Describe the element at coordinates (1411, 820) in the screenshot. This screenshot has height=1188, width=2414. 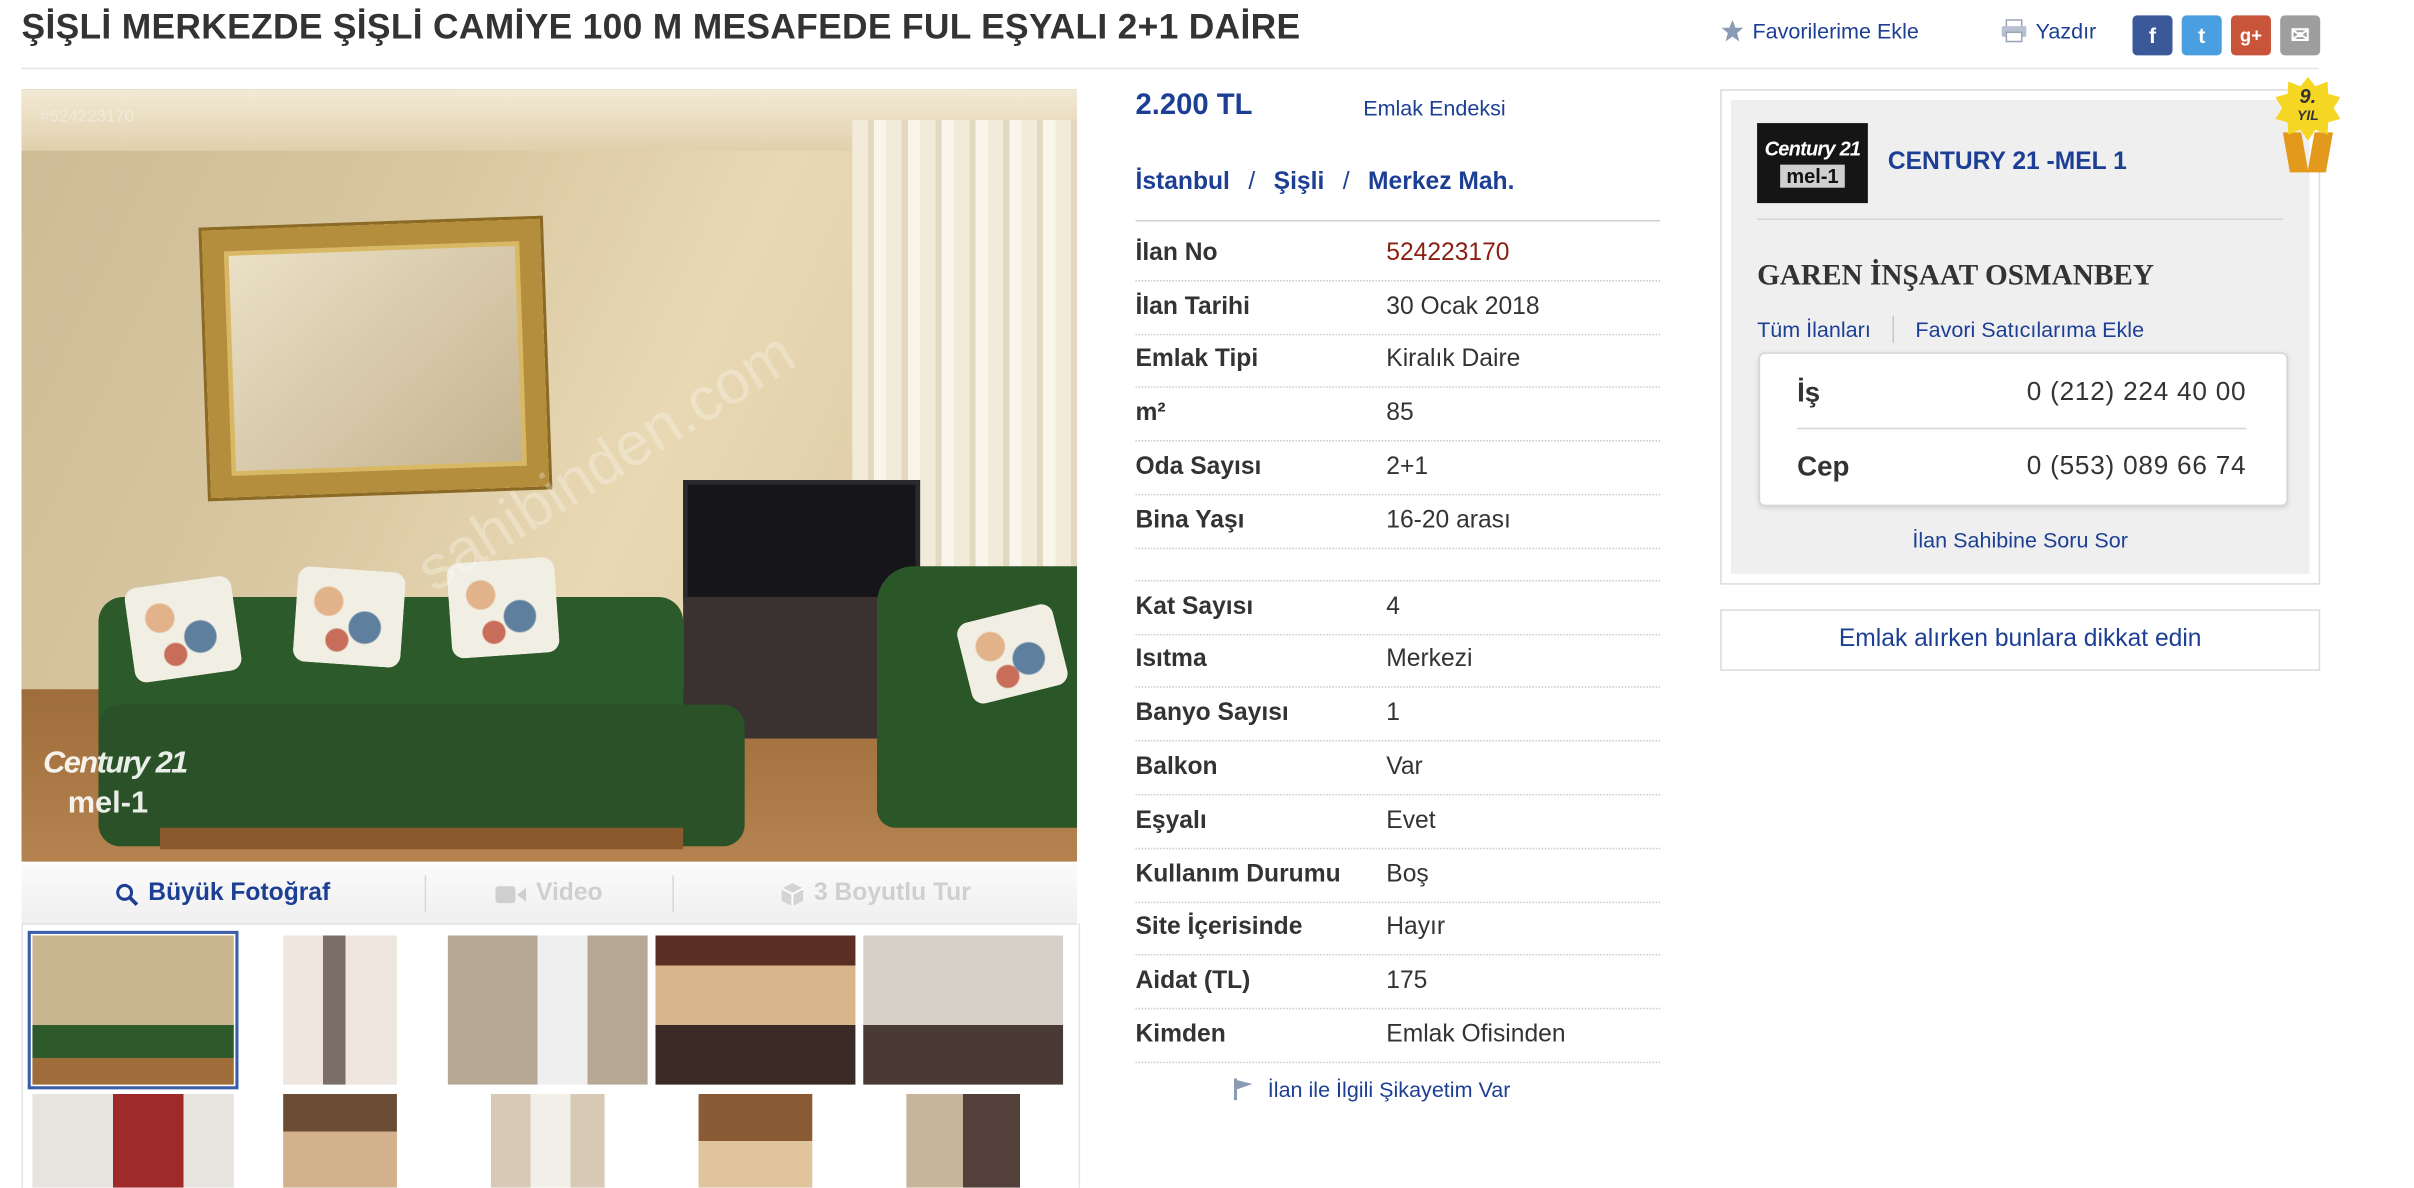
I see `detail-value: Evet` at that location.